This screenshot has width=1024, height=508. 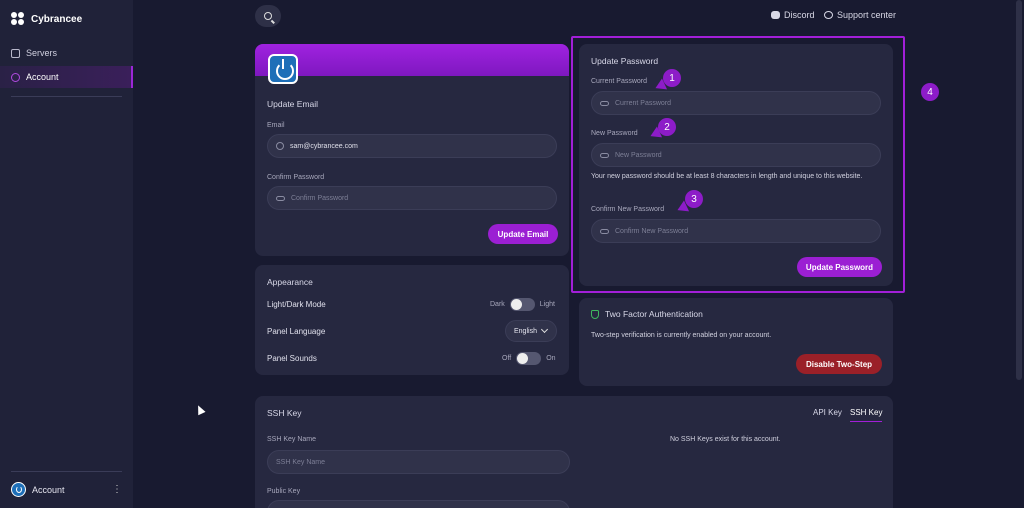 I want to click on email-field: sam@cybrancee.com, so click(x=412, y=146).